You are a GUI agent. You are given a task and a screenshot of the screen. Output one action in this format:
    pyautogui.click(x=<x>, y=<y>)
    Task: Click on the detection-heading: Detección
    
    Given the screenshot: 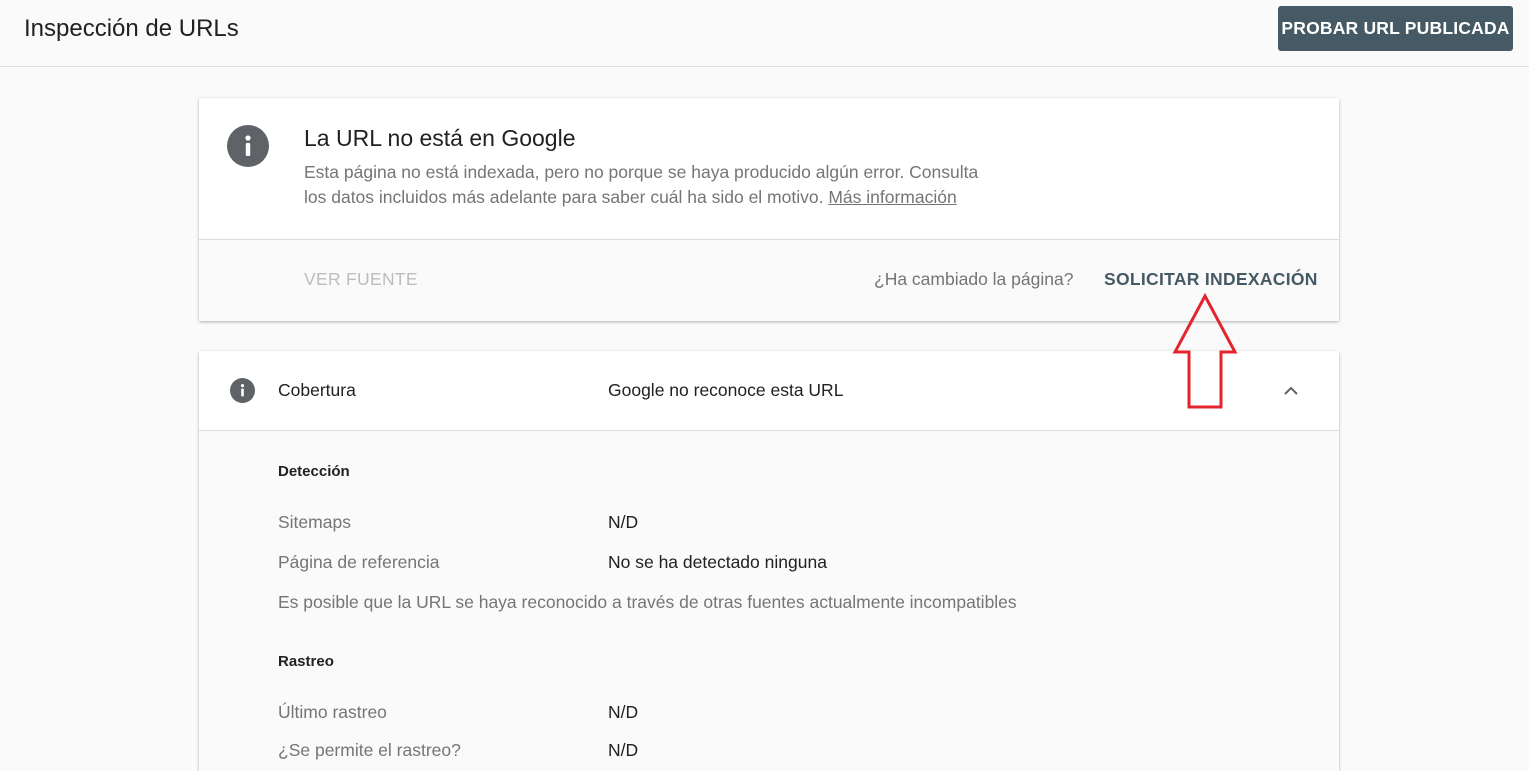 What is the action you would take?
    pyautogui.click(x=314, y=471)
    